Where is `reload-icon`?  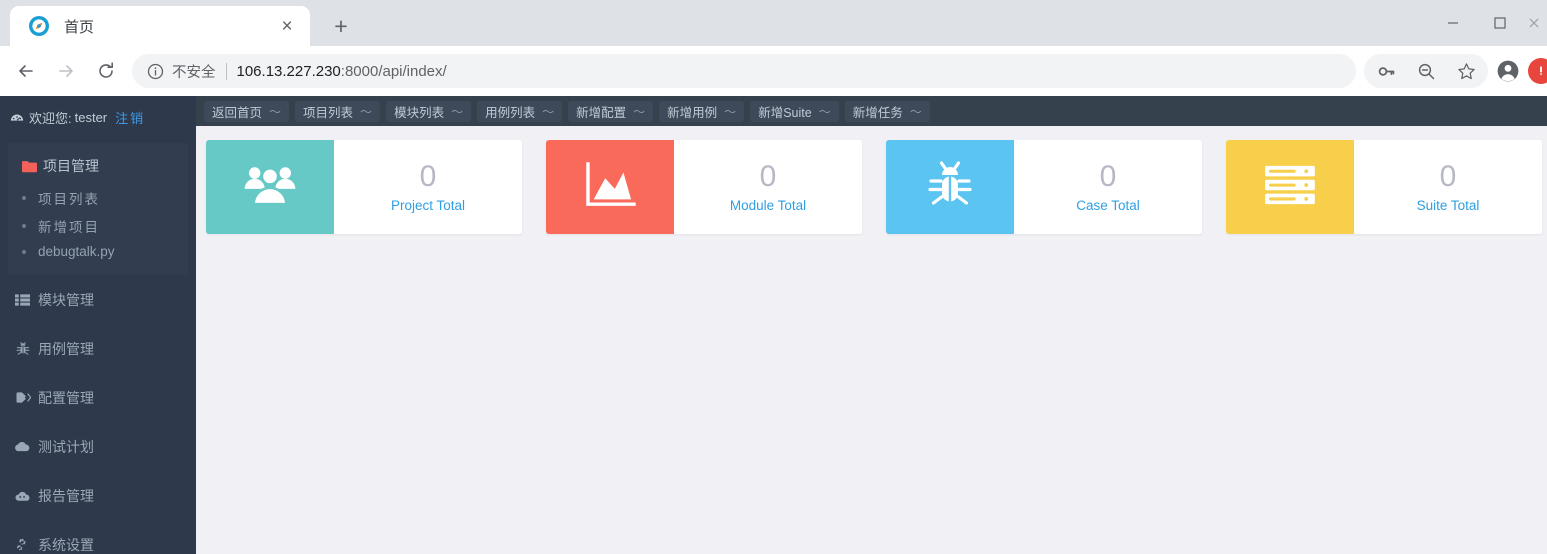
reload-icon is located at coordinates (106, 71).